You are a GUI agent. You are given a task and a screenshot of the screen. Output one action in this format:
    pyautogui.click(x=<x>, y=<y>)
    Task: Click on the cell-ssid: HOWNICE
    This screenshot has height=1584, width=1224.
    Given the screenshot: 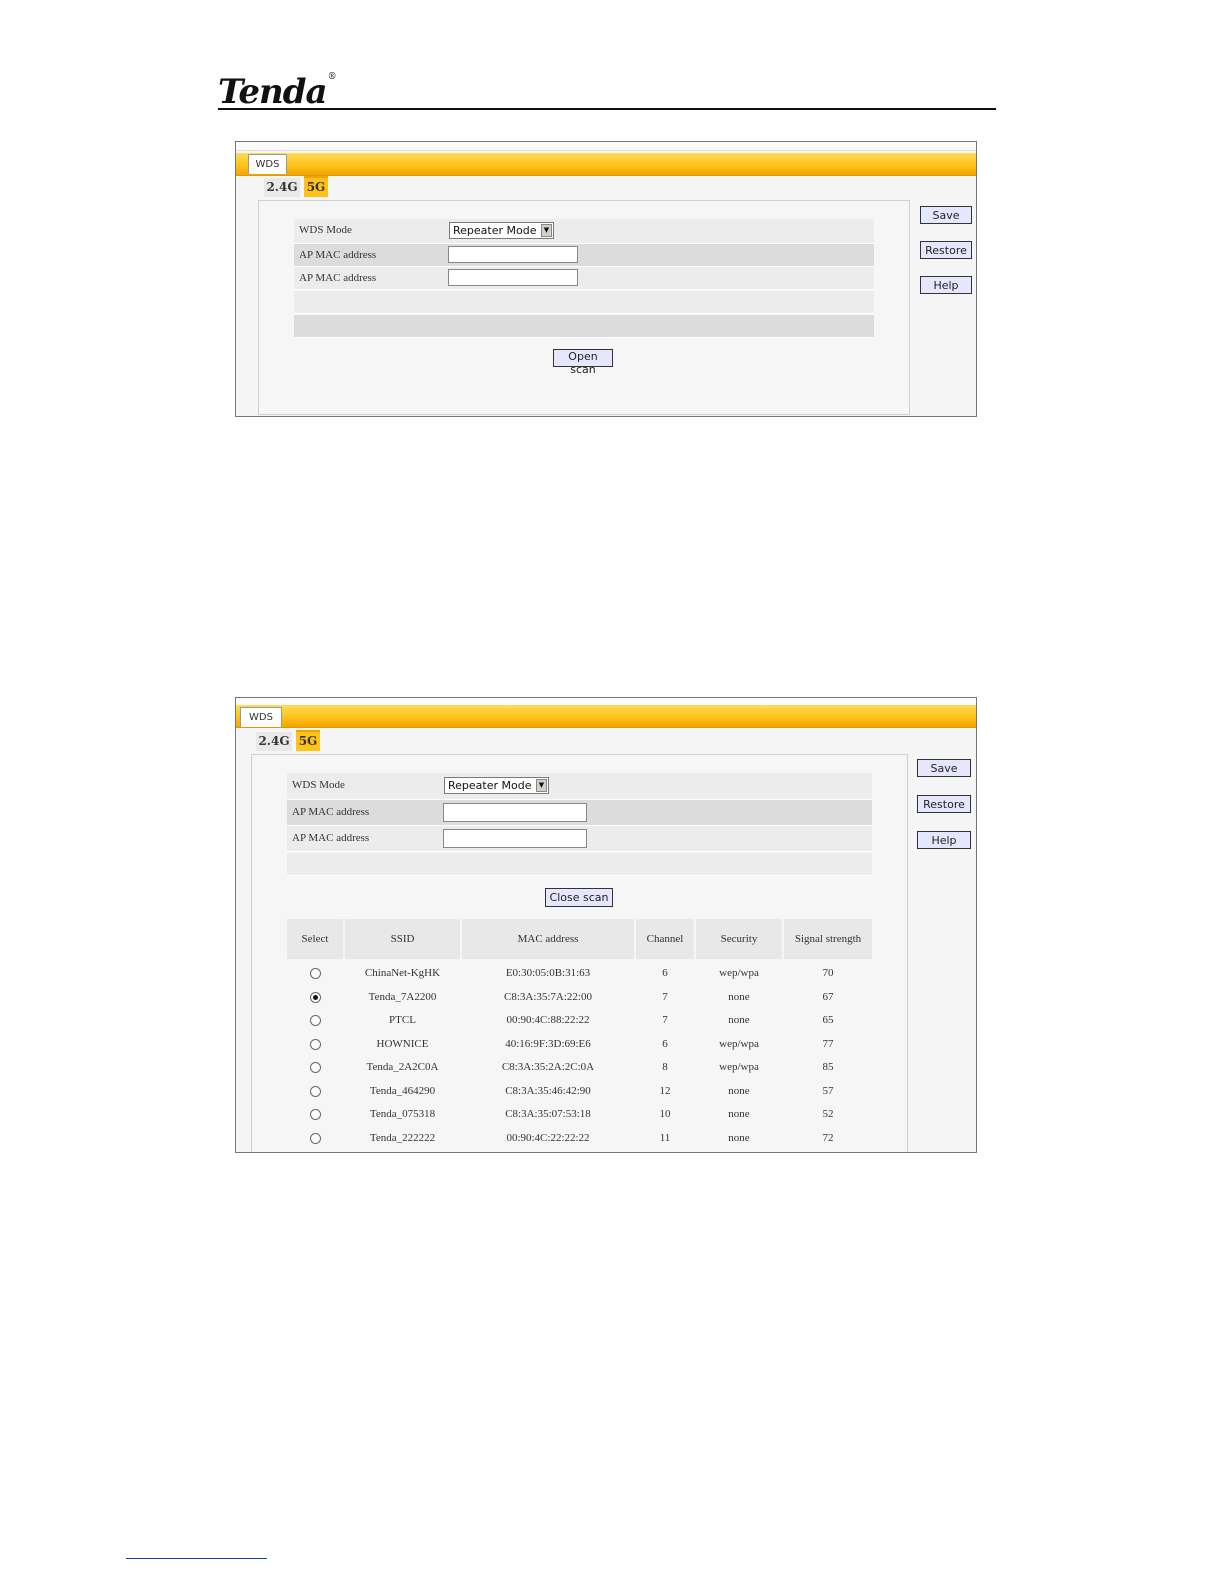 What is the action you would take?
    pyautogui.click(x=402, y=1043)
    